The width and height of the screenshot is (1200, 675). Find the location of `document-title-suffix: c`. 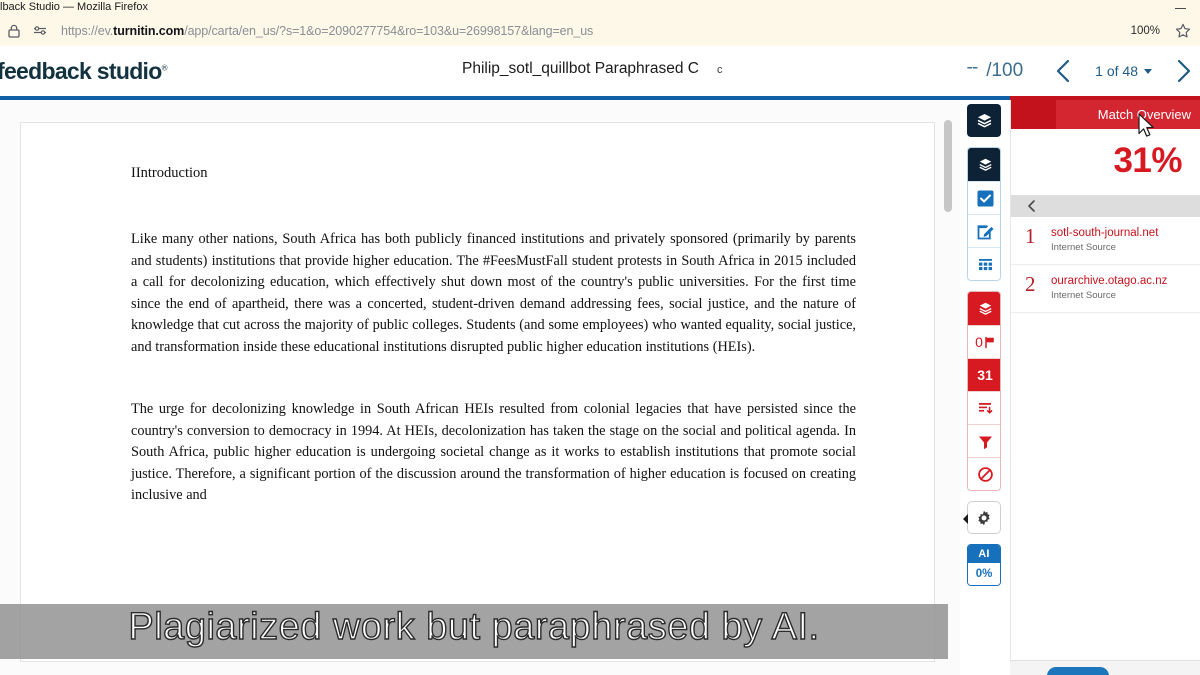

document-title-suffix: c is located at coordinates (719, 70).